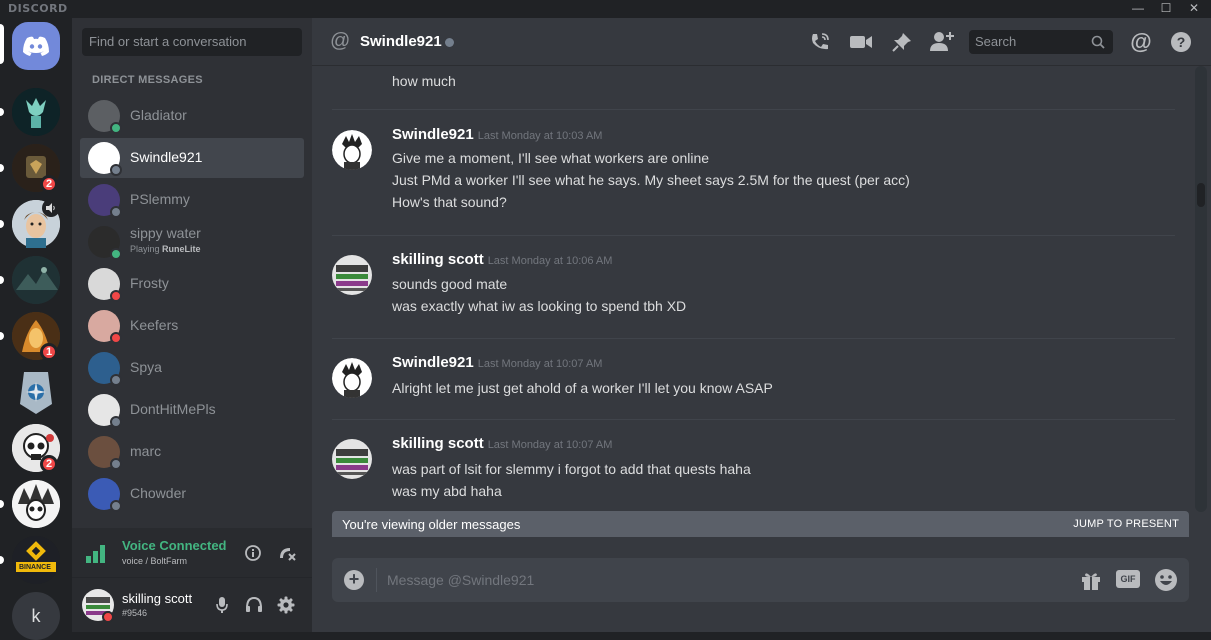  I want to click on dm-item: Frosty, so click(192, 284).